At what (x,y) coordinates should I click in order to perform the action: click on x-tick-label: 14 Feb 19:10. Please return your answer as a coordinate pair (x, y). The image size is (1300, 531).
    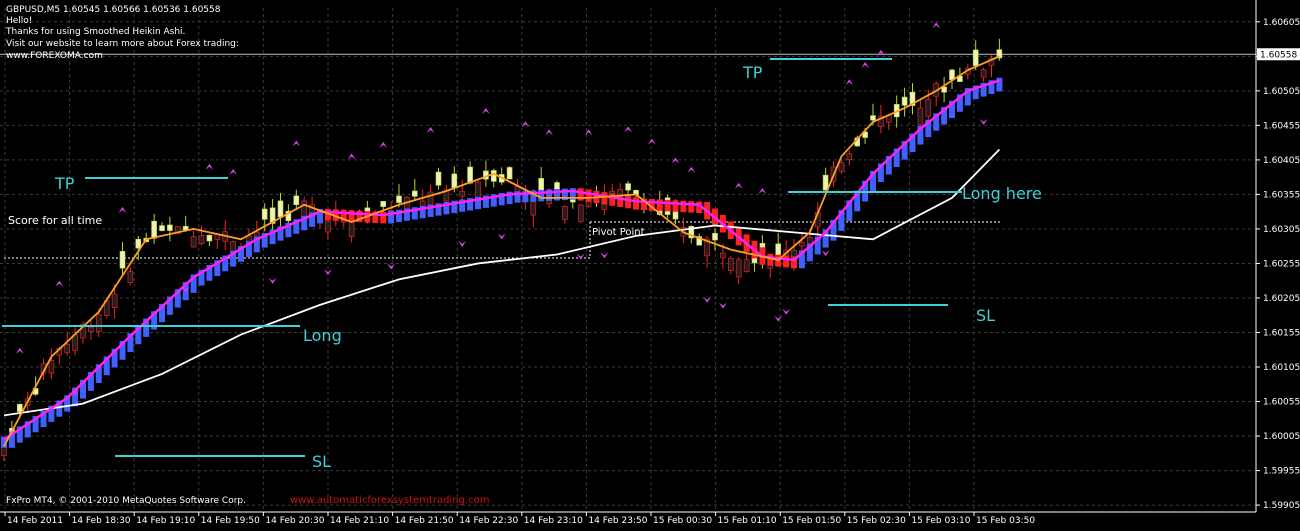
    Looking at the image, I should click on (165, 521).